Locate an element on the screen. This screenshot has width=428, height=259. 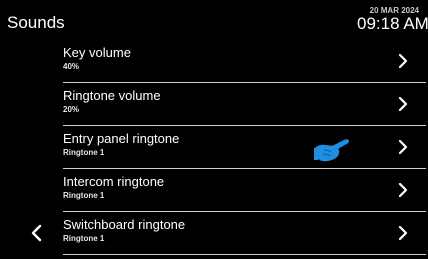
item-label: Ringtone volume is located at coordinates (112, 95).